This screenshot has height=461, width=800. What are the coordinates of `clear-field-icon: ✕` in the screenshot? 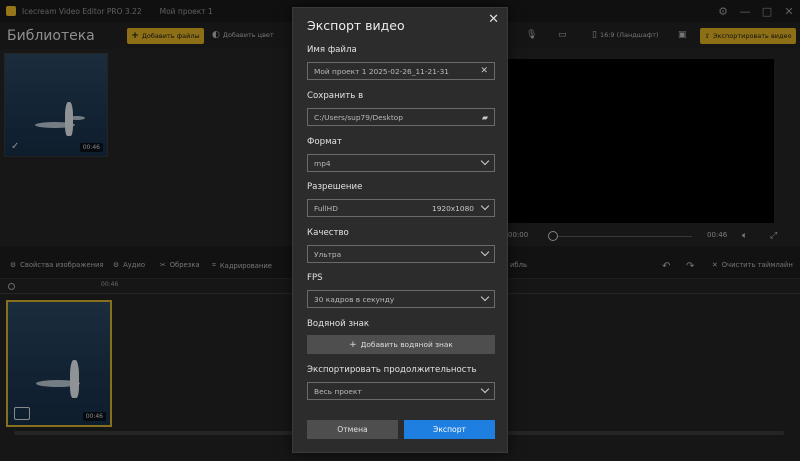 It's located at (484, 71).